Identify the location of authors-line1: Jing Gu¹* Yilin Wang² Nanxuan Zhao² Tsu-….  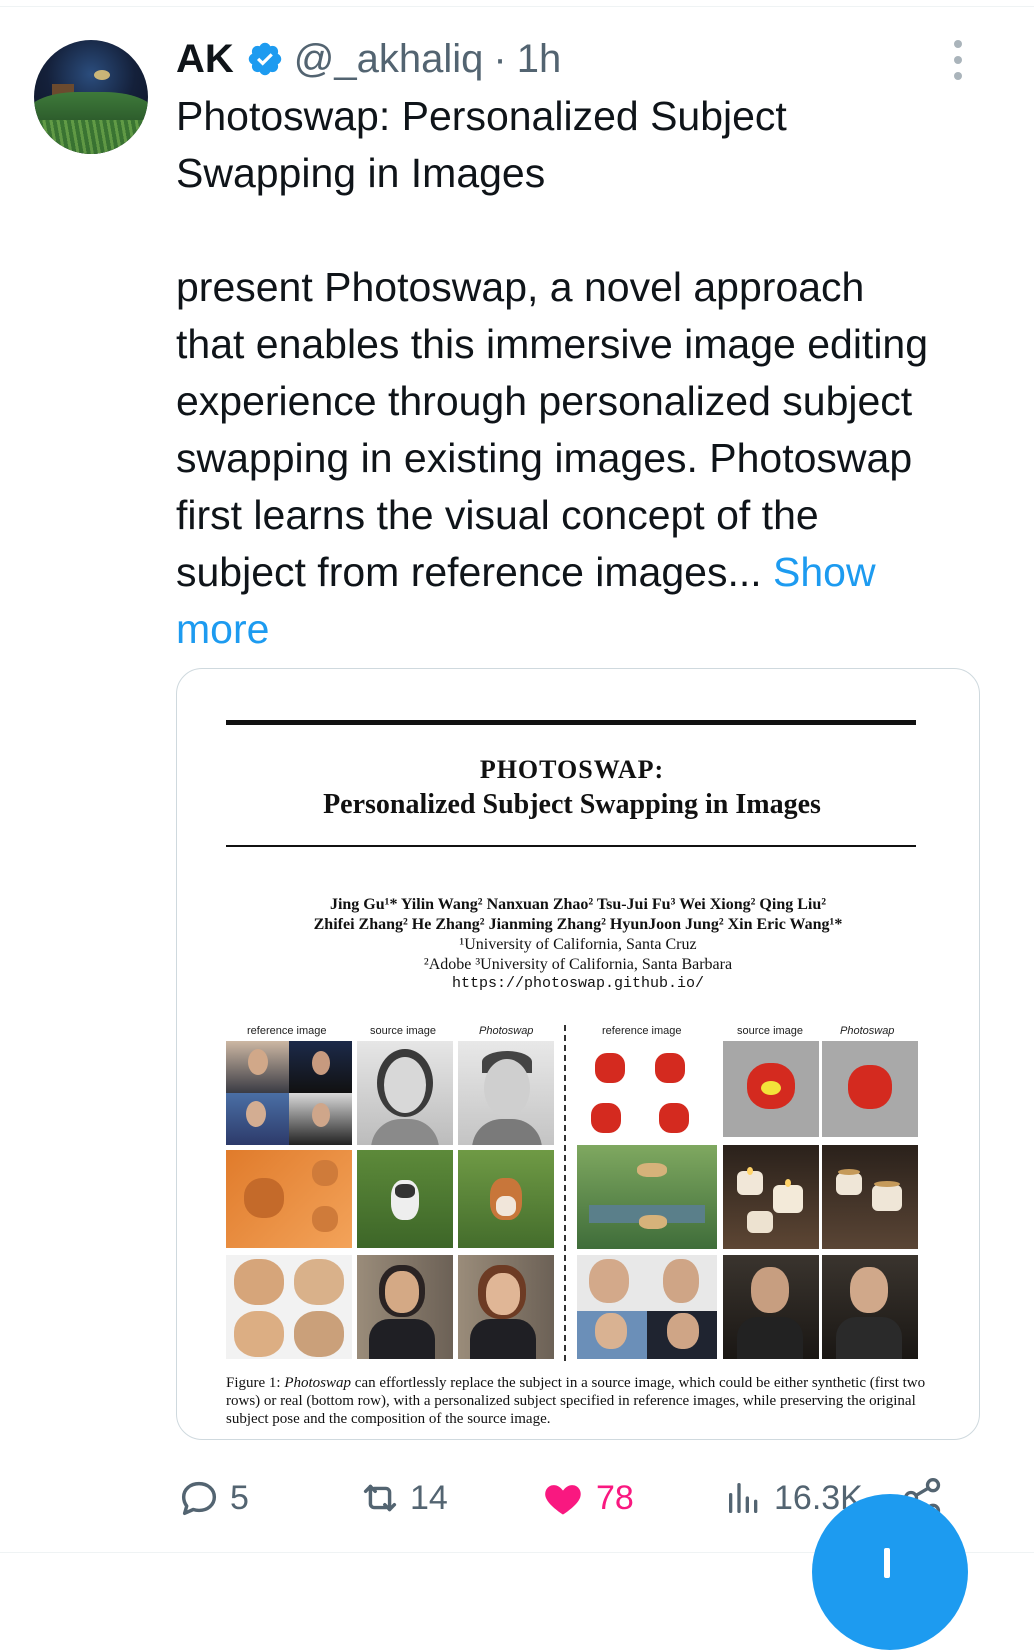
(578, 904).